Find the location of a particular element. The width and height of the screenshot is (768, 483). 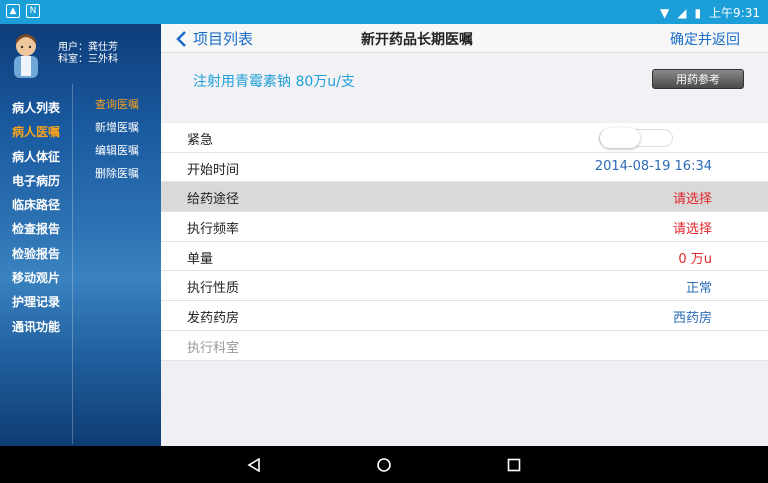

back-triangle-icon is located at coordinates (254, 465).